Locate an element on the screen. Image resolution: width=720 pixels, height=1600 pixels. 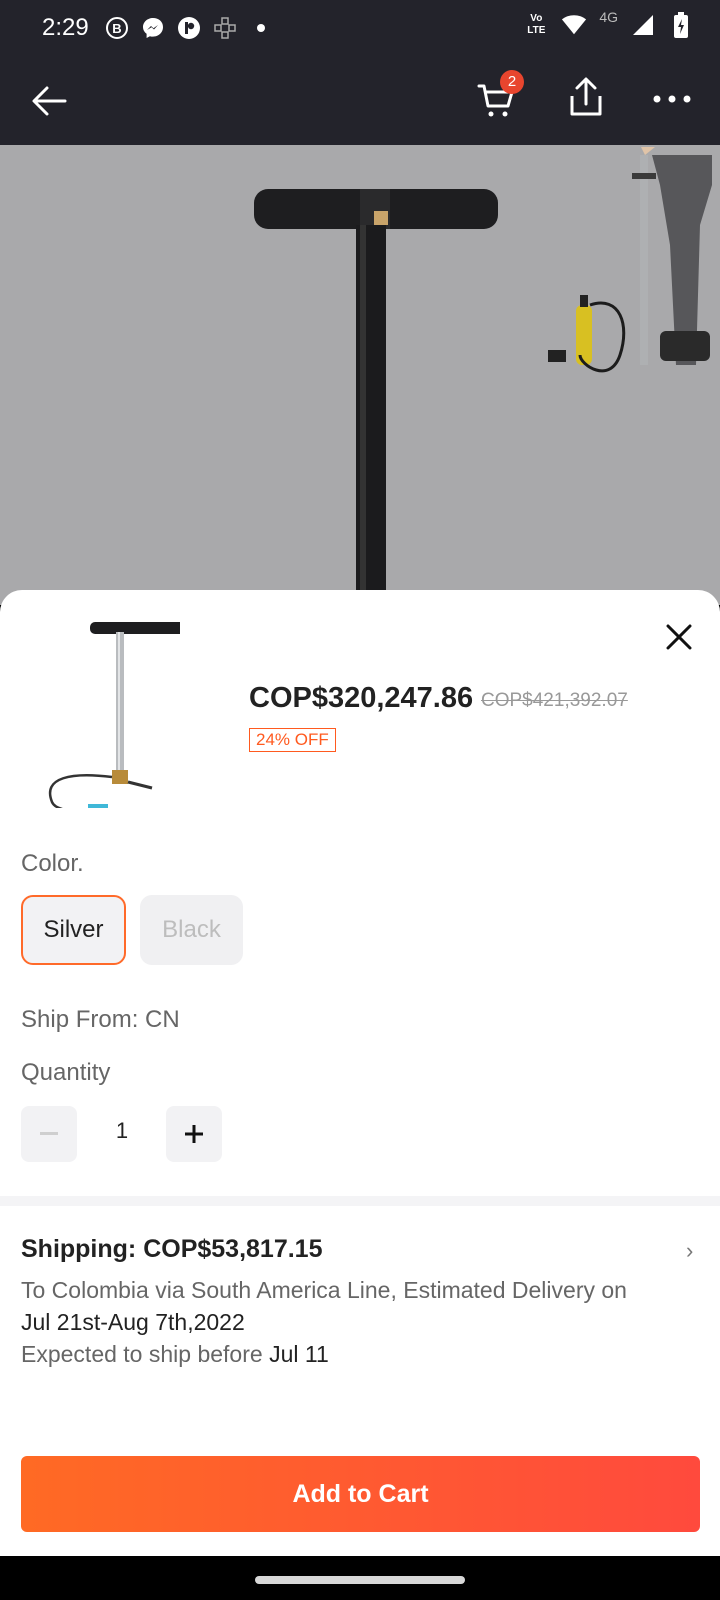
original-price: COP$421,392.07 is located at coordinates (554, 700).